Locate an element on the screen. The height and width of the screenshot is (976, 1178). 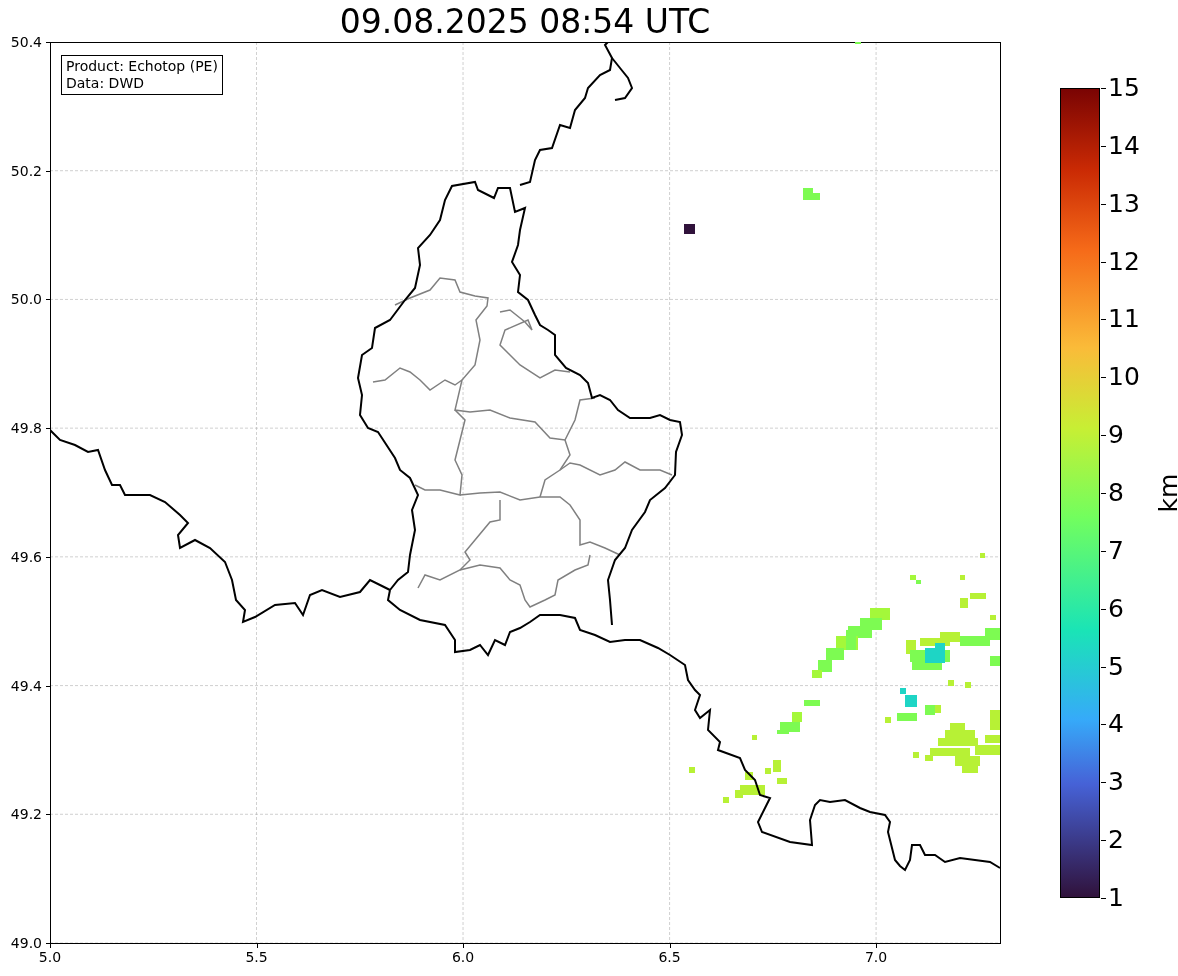
axis-tick-label: 5.5 is located at coordinates (256, 957).